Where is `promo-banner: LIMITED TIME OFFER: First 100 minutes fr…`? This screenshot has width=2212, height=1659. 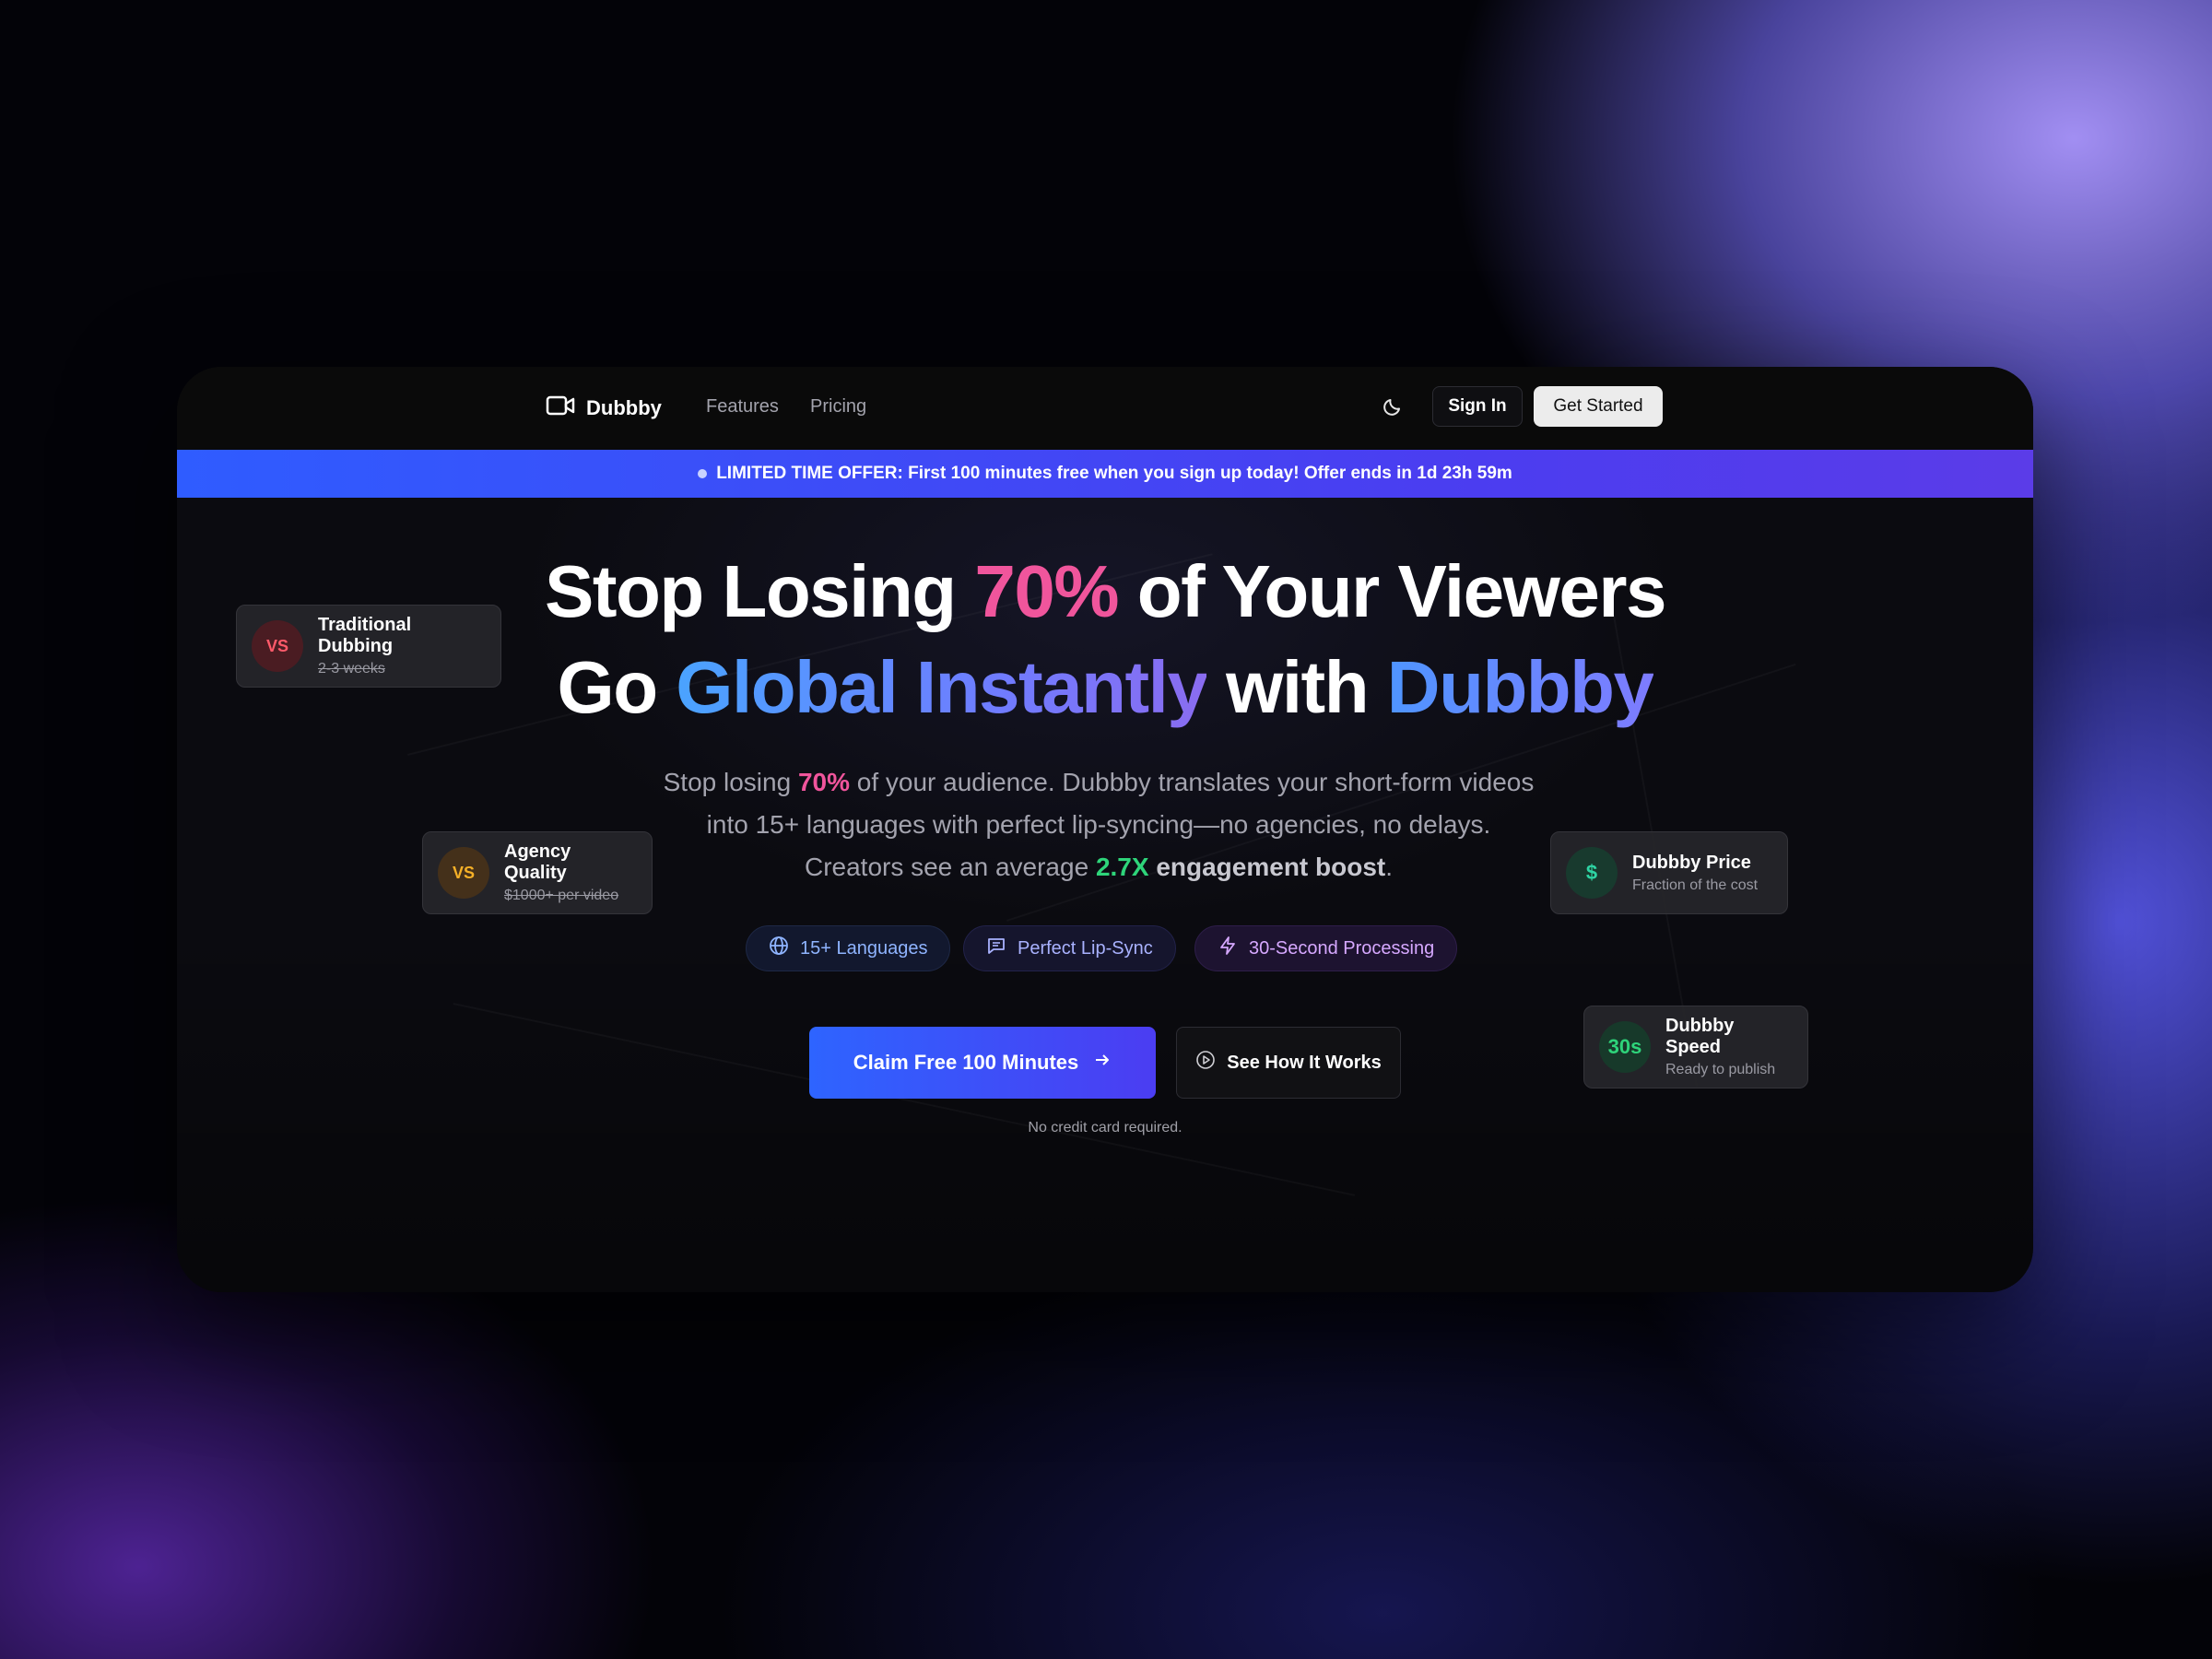
promo-banner: LIMITED TIME OFFER: First 100 minutes fr… is located at coordinates (1105, 474).